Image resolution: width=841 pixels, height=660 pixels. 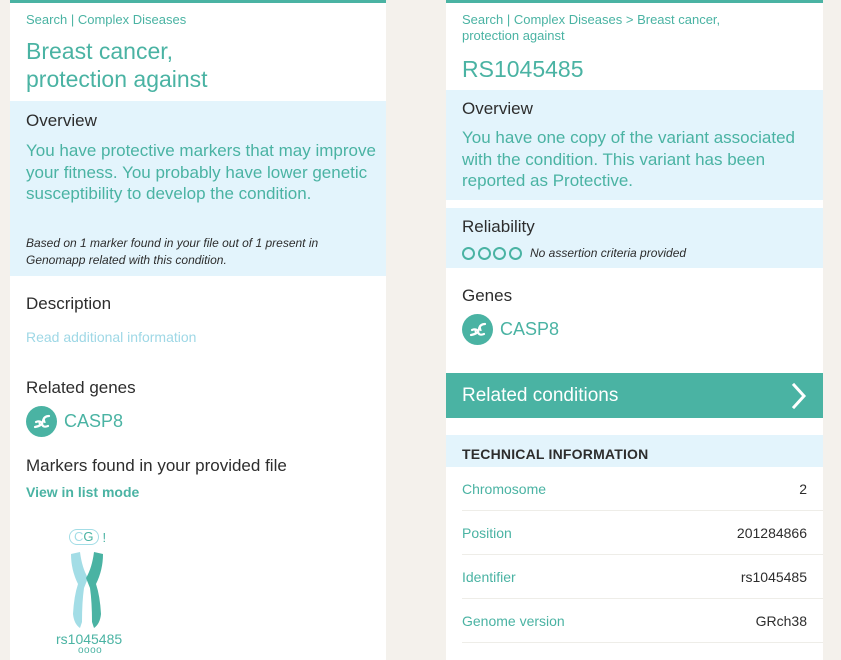 I want to click on breadcrumb-condition-line2: protection against, so click(x=513, y=35).